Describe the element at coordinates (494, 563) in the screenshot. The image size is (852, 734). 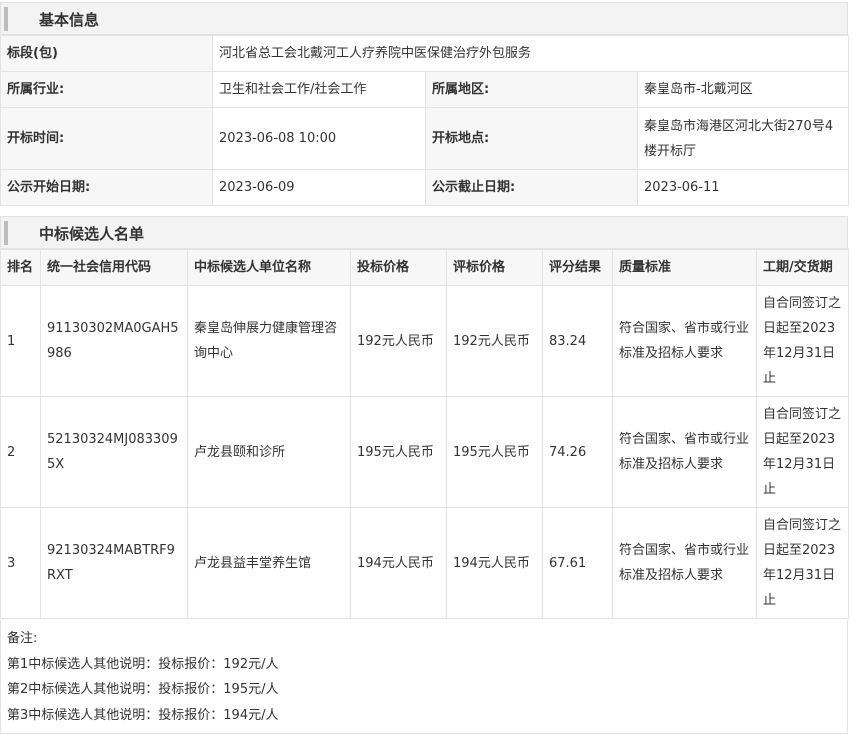
I see `eval-cell: 194元人民币` at that location.